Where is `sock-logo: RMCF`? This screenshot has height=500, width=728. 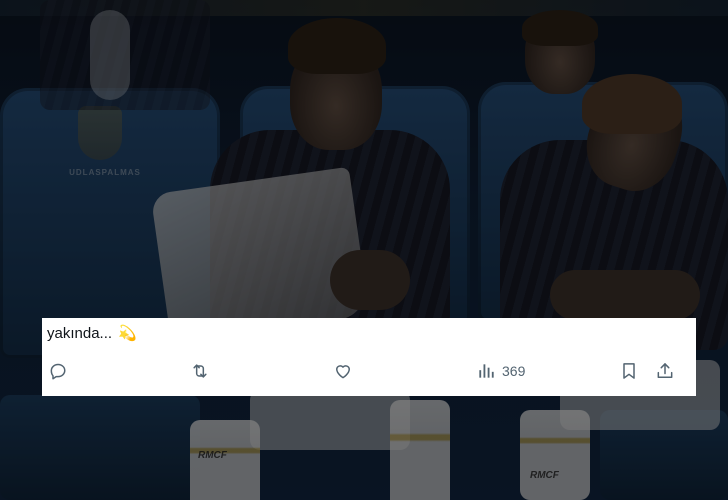 sock-logo: RMCF is located at coordinates (212, 455).